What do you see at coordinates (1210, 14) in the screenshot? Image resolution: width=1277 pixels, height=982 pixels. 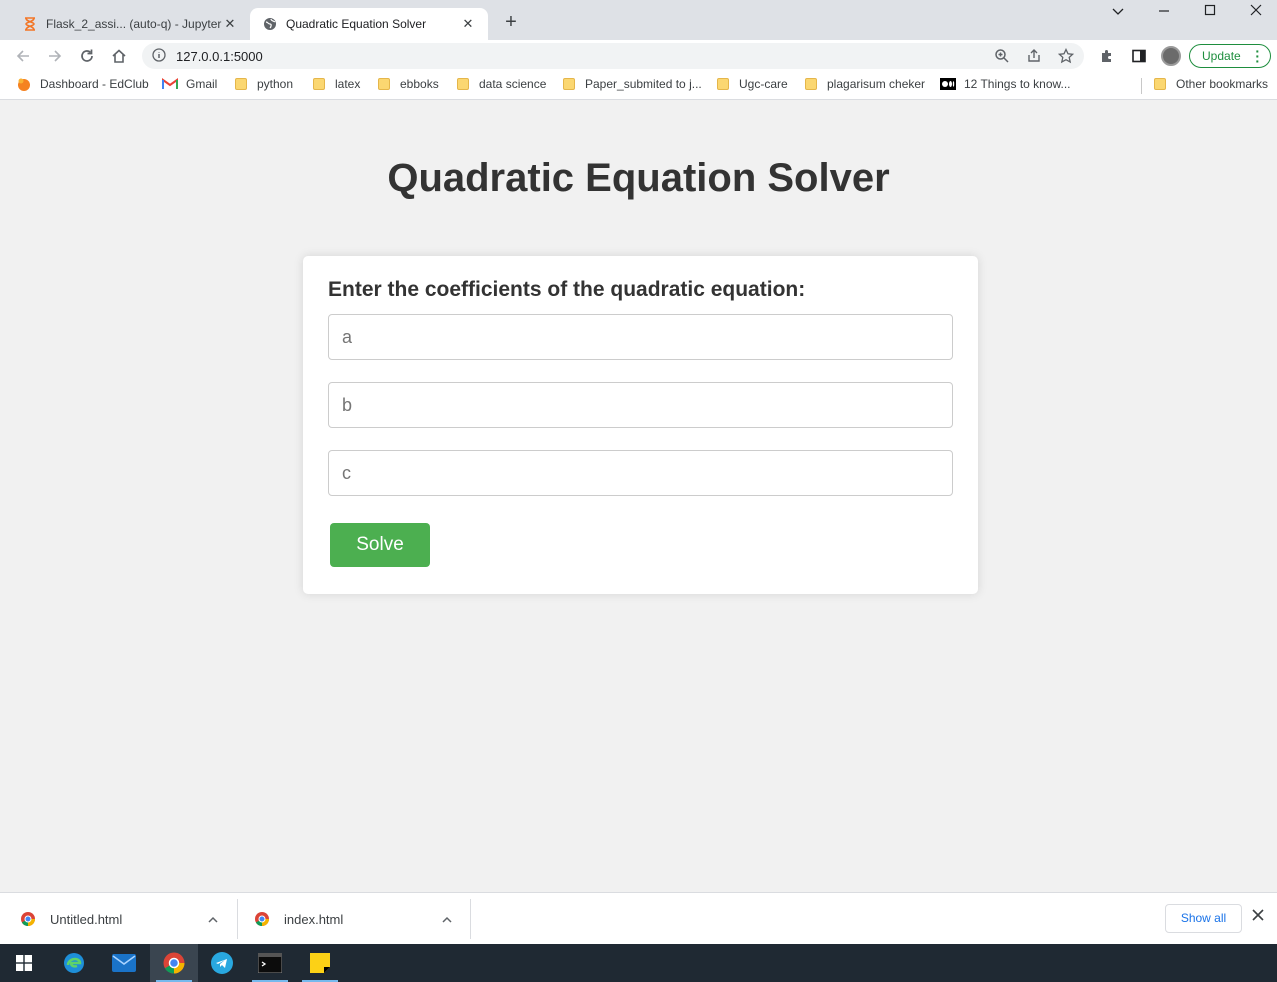 I see `maximize-icon` at bounding box center [1210, 14].